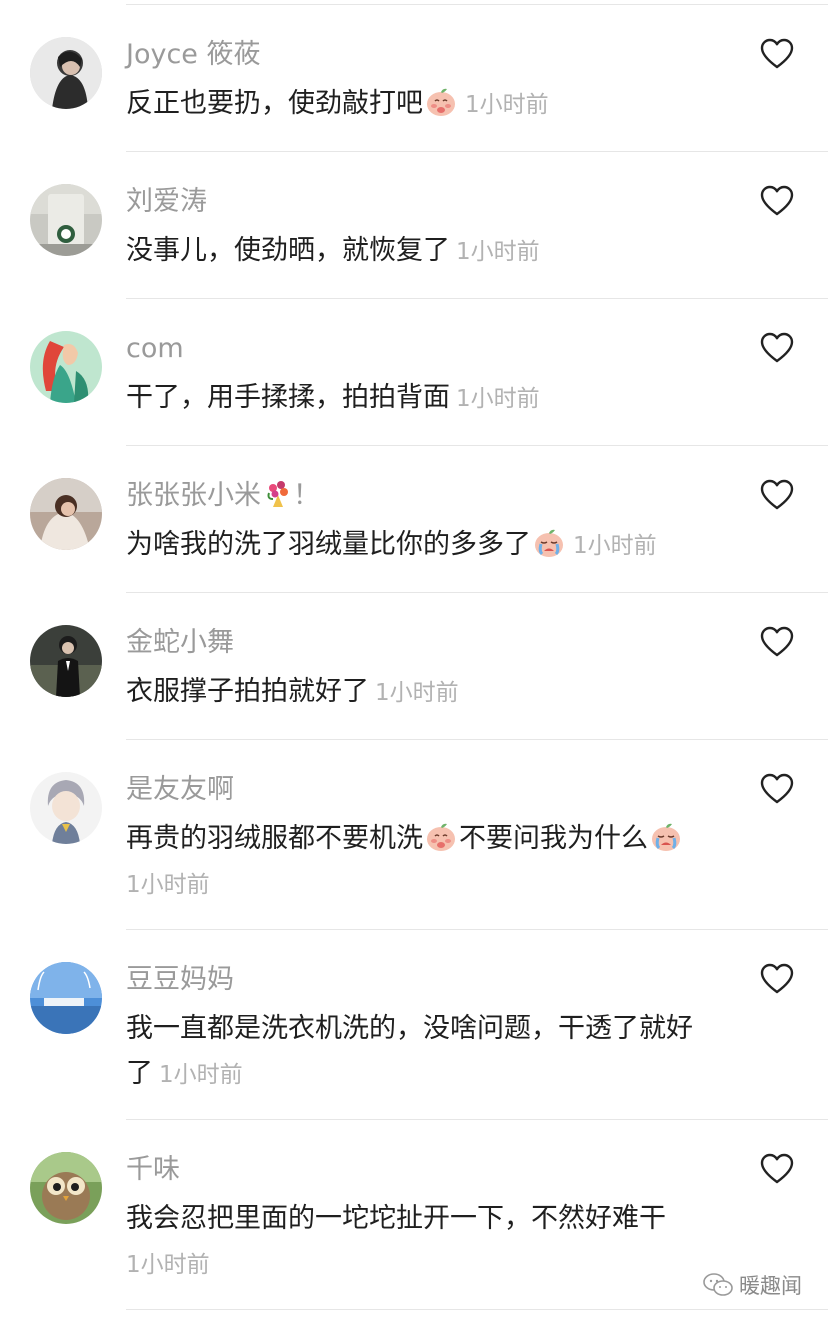 Image resolution: width=828 pixels, height=1324 pixels. I want to click on comment-item: 刘爱涛 没事儿，使劲晒，就恢复了 1小时前, so click(429, 225).